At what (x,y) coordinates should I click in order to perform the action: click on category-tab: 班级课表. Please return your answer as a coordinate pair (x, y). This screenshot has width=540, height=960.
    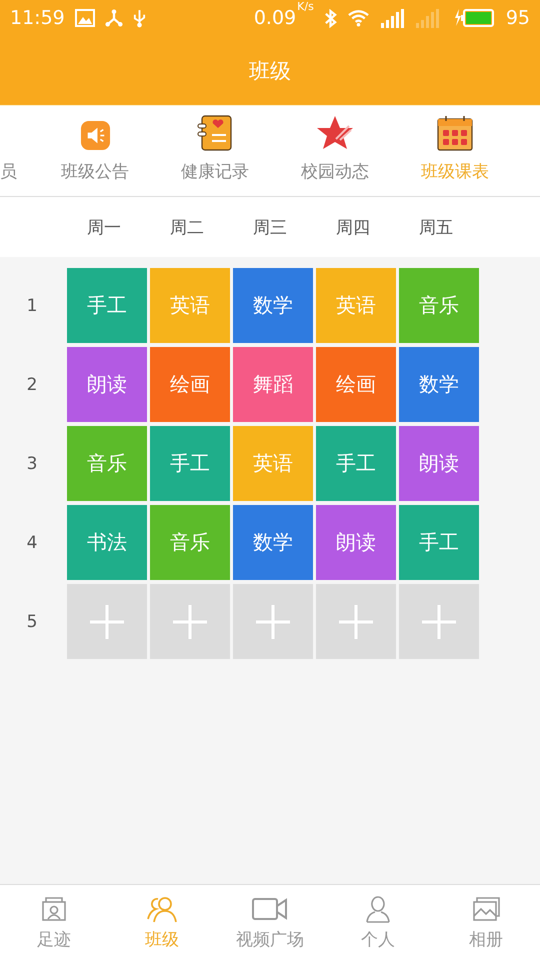
    Looking at the image, I should click on (455, 151).